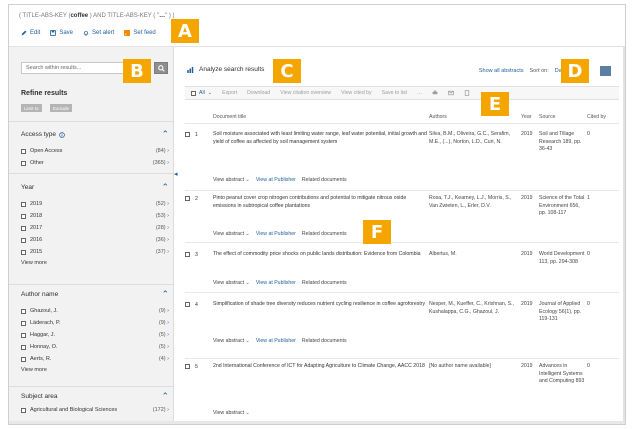 This screenshot has width=634, height=429. Describe the element at coordinates (201, 93) in the screenshot. I see `select-all-dropdown: All ⌄` at that location.